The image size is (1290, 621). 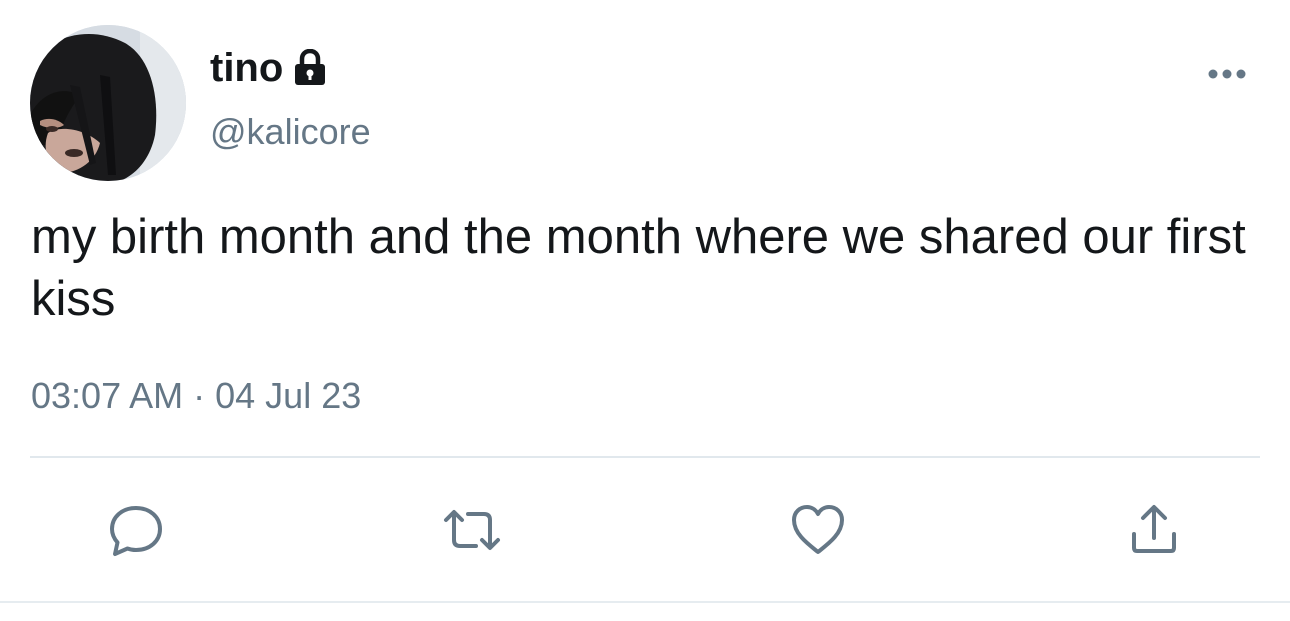 I want to click on tweet-time: 03:07 AM, so click(x=107, y=395).